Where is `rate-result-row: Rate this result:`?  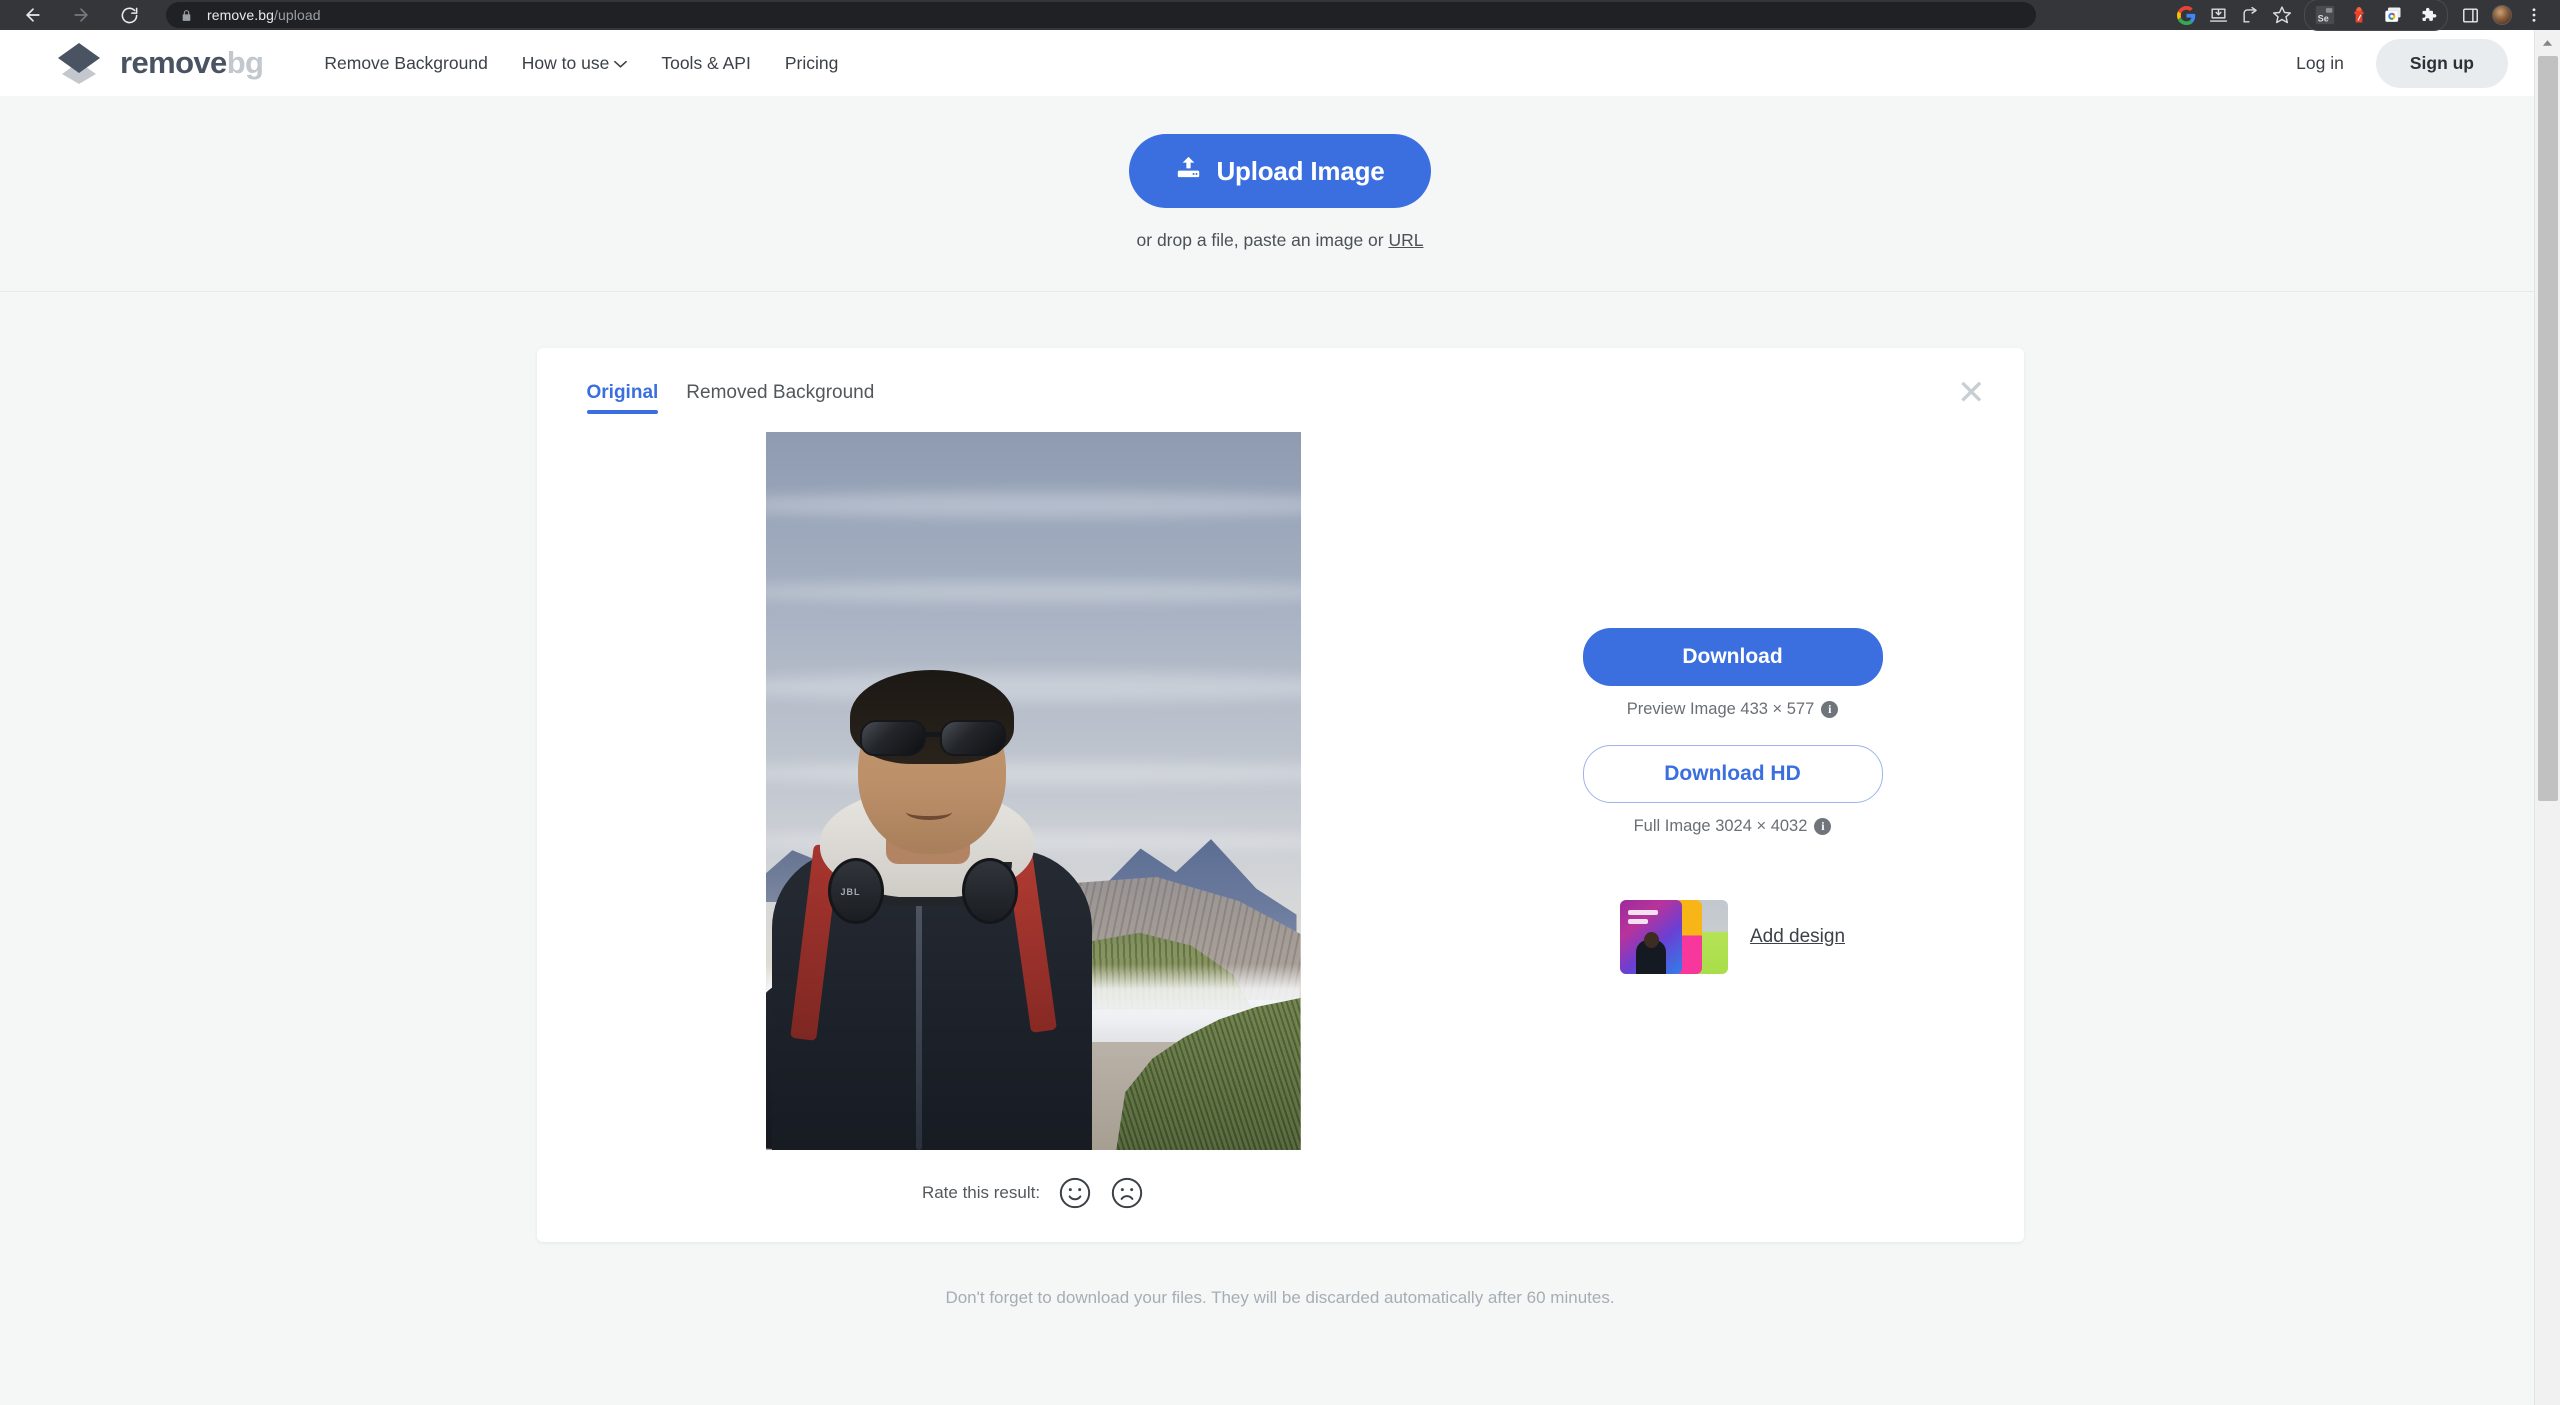 rate-result-row: Rate this result: is located at coordinates (1033, 1196).